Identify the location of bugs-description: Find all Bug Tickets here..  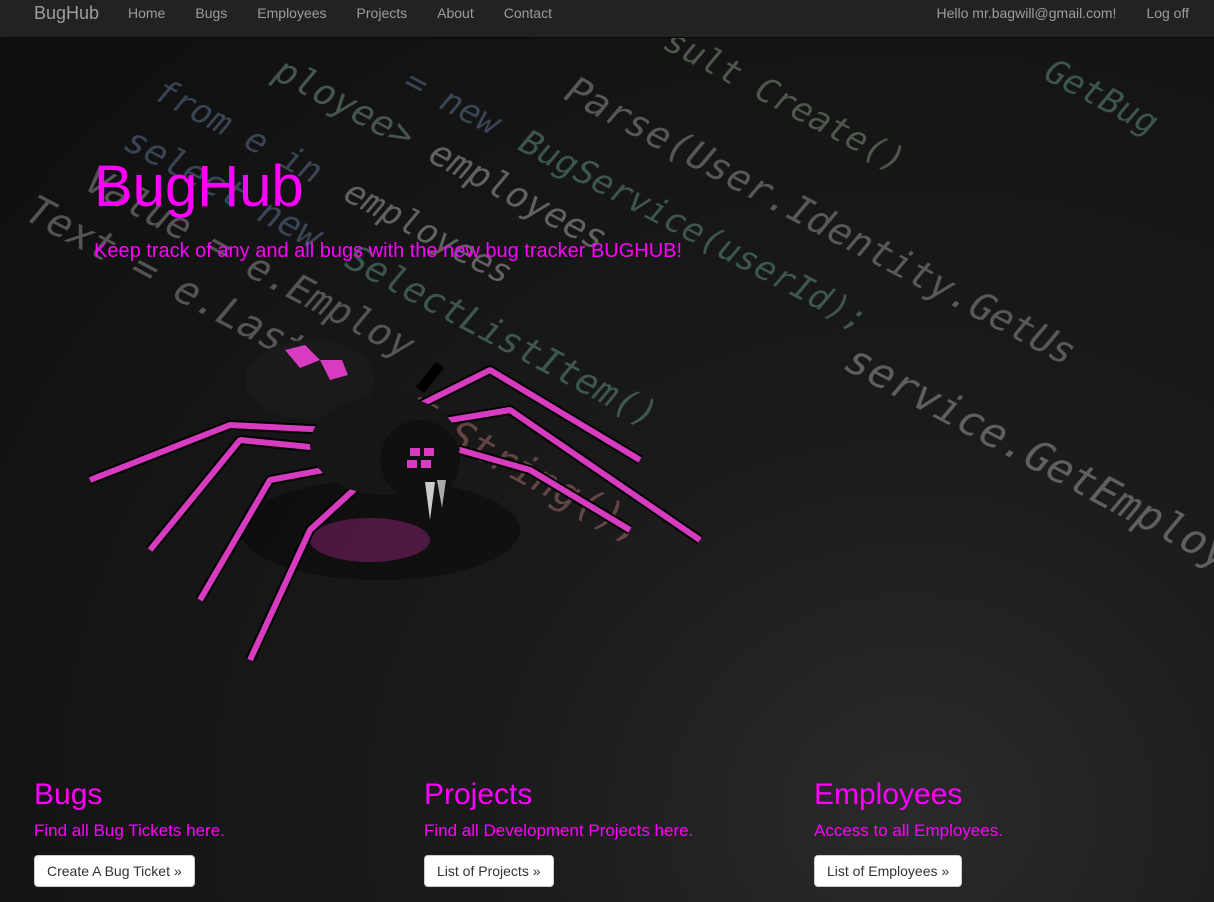
(129, 830).